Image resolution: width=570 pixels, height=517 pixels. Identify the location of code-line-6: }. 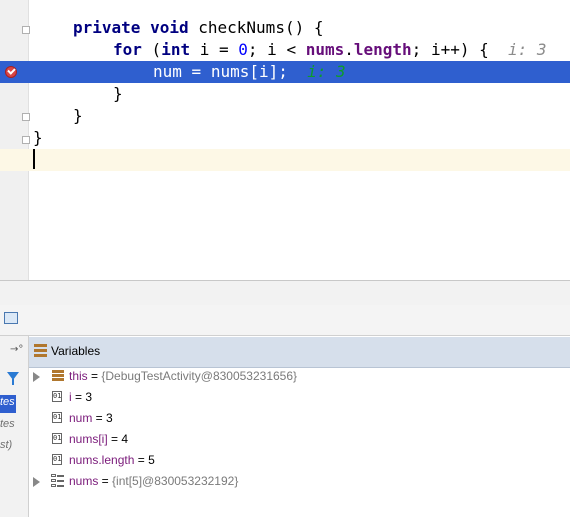
(285, 138).